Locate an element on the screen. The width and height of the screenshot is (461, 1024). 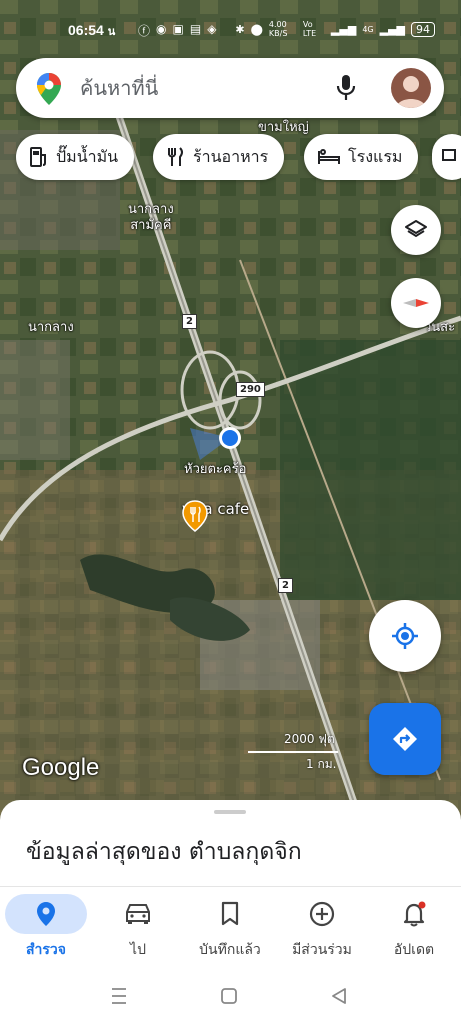
map-label-line-2: สามัคคี is located at coordinates (151, 225).